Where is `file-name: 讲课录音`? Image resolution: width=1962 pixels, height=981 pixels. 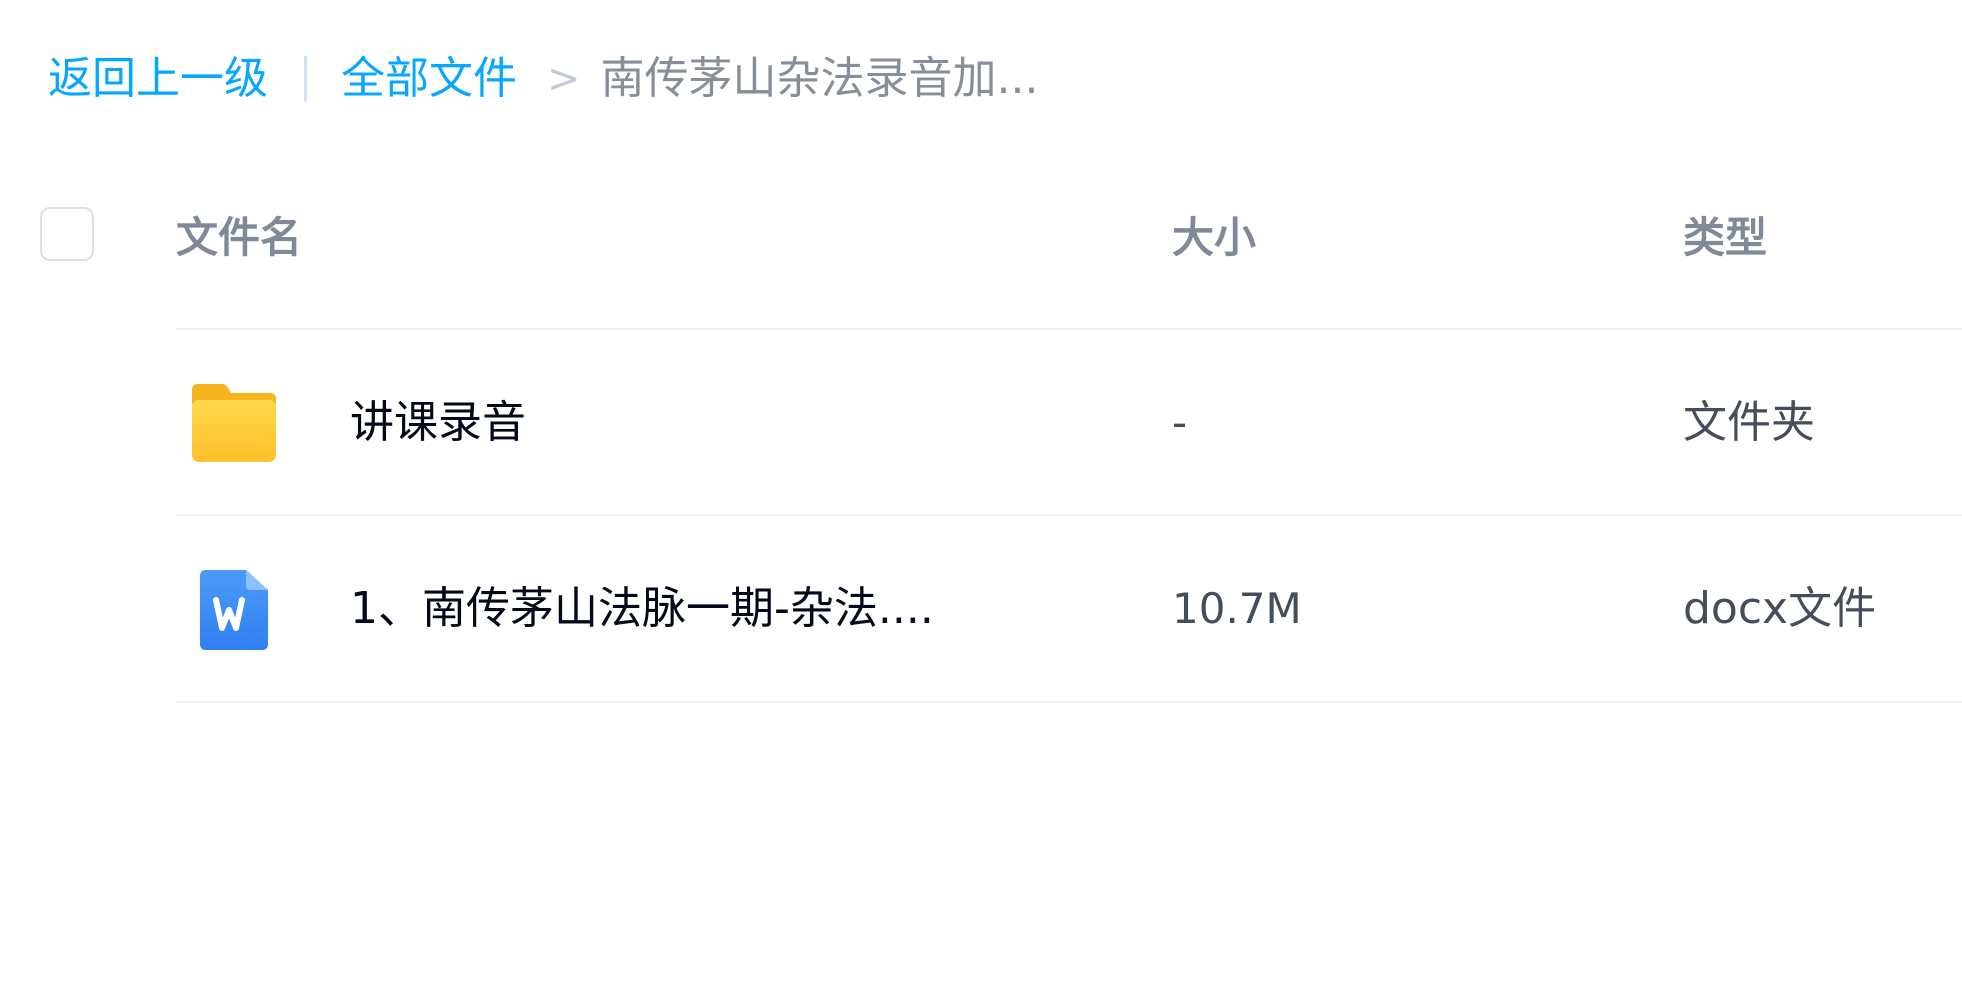
file-name: 讲课录音 is located at coordinates (438, 422).